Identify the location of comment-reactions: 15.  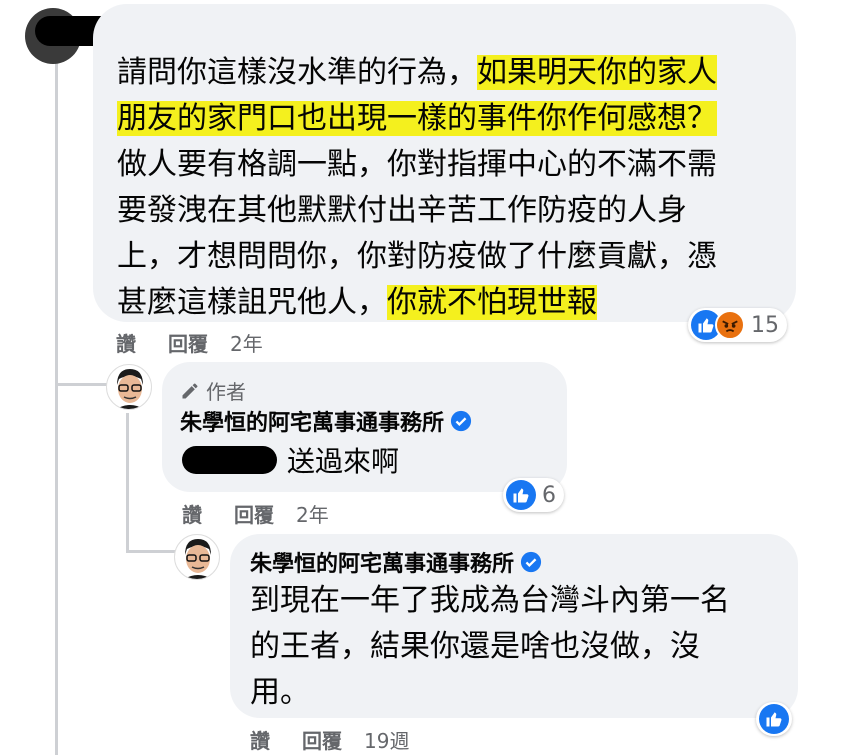
(737, 325).